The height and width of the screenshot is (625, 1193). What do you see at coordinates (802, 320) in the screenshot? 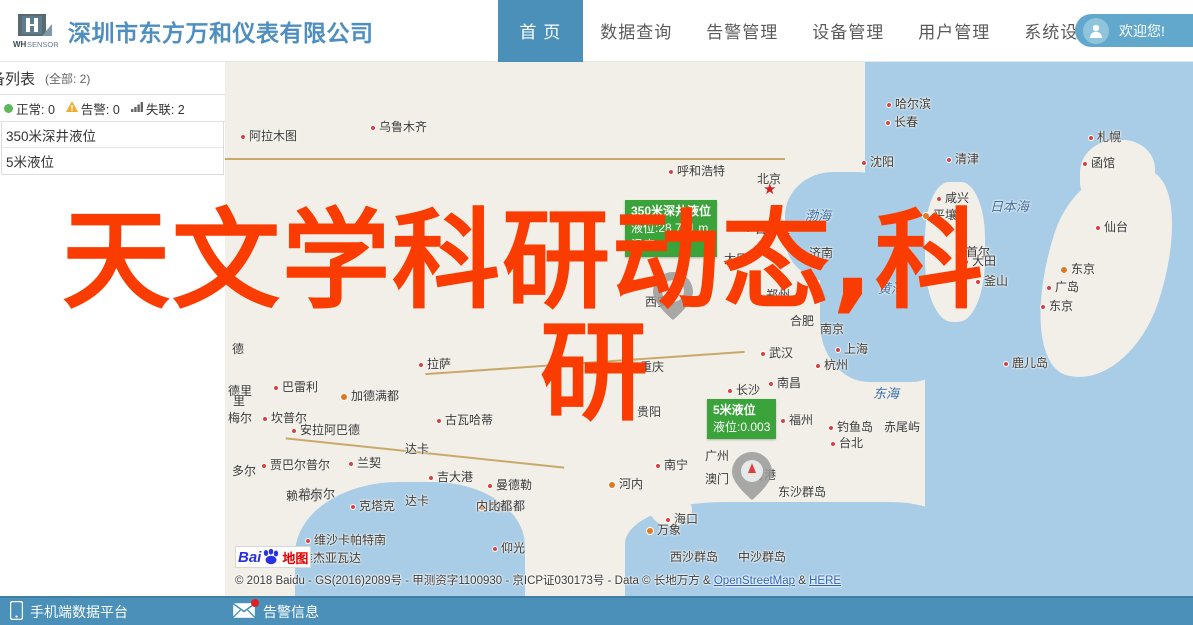
I see `map-label-71: 合肥` at bounding box center [802, 320].